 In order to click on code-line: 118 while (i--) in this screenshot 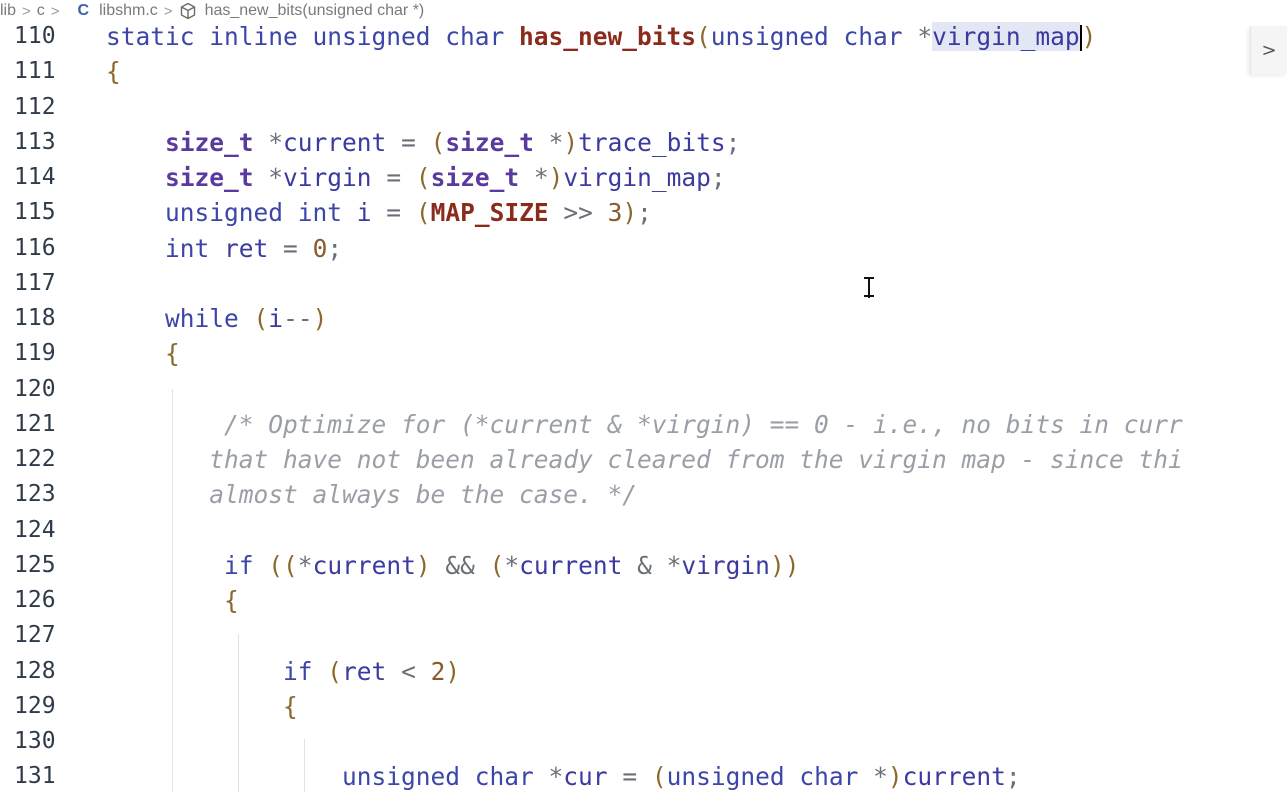, I will do `click(643, 318)`.